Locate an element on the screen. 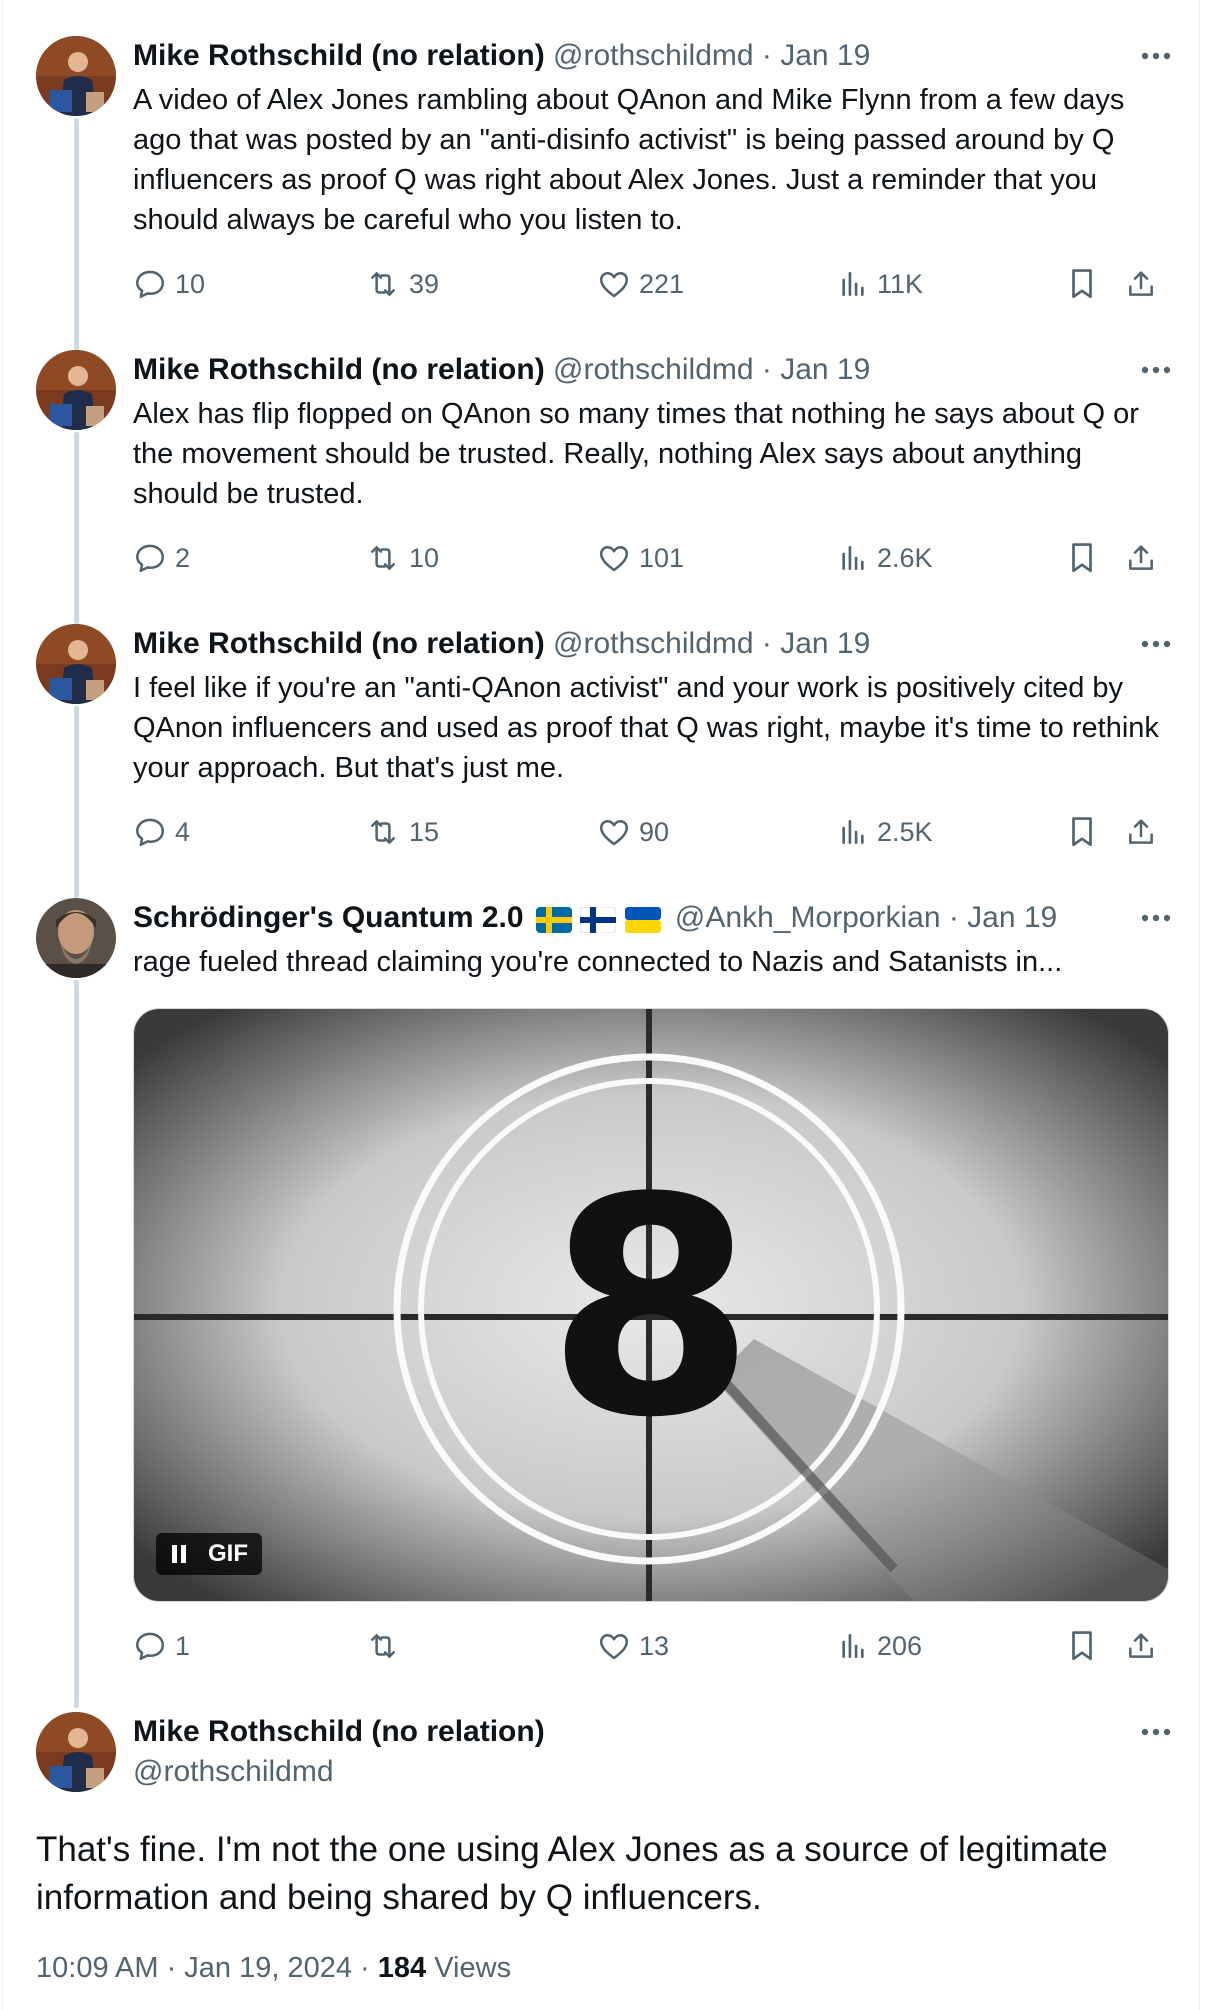 Image resolution: width=1208 pixels, height=2010 pixels. reply-button: 2 is located at coordinates (161, 558).